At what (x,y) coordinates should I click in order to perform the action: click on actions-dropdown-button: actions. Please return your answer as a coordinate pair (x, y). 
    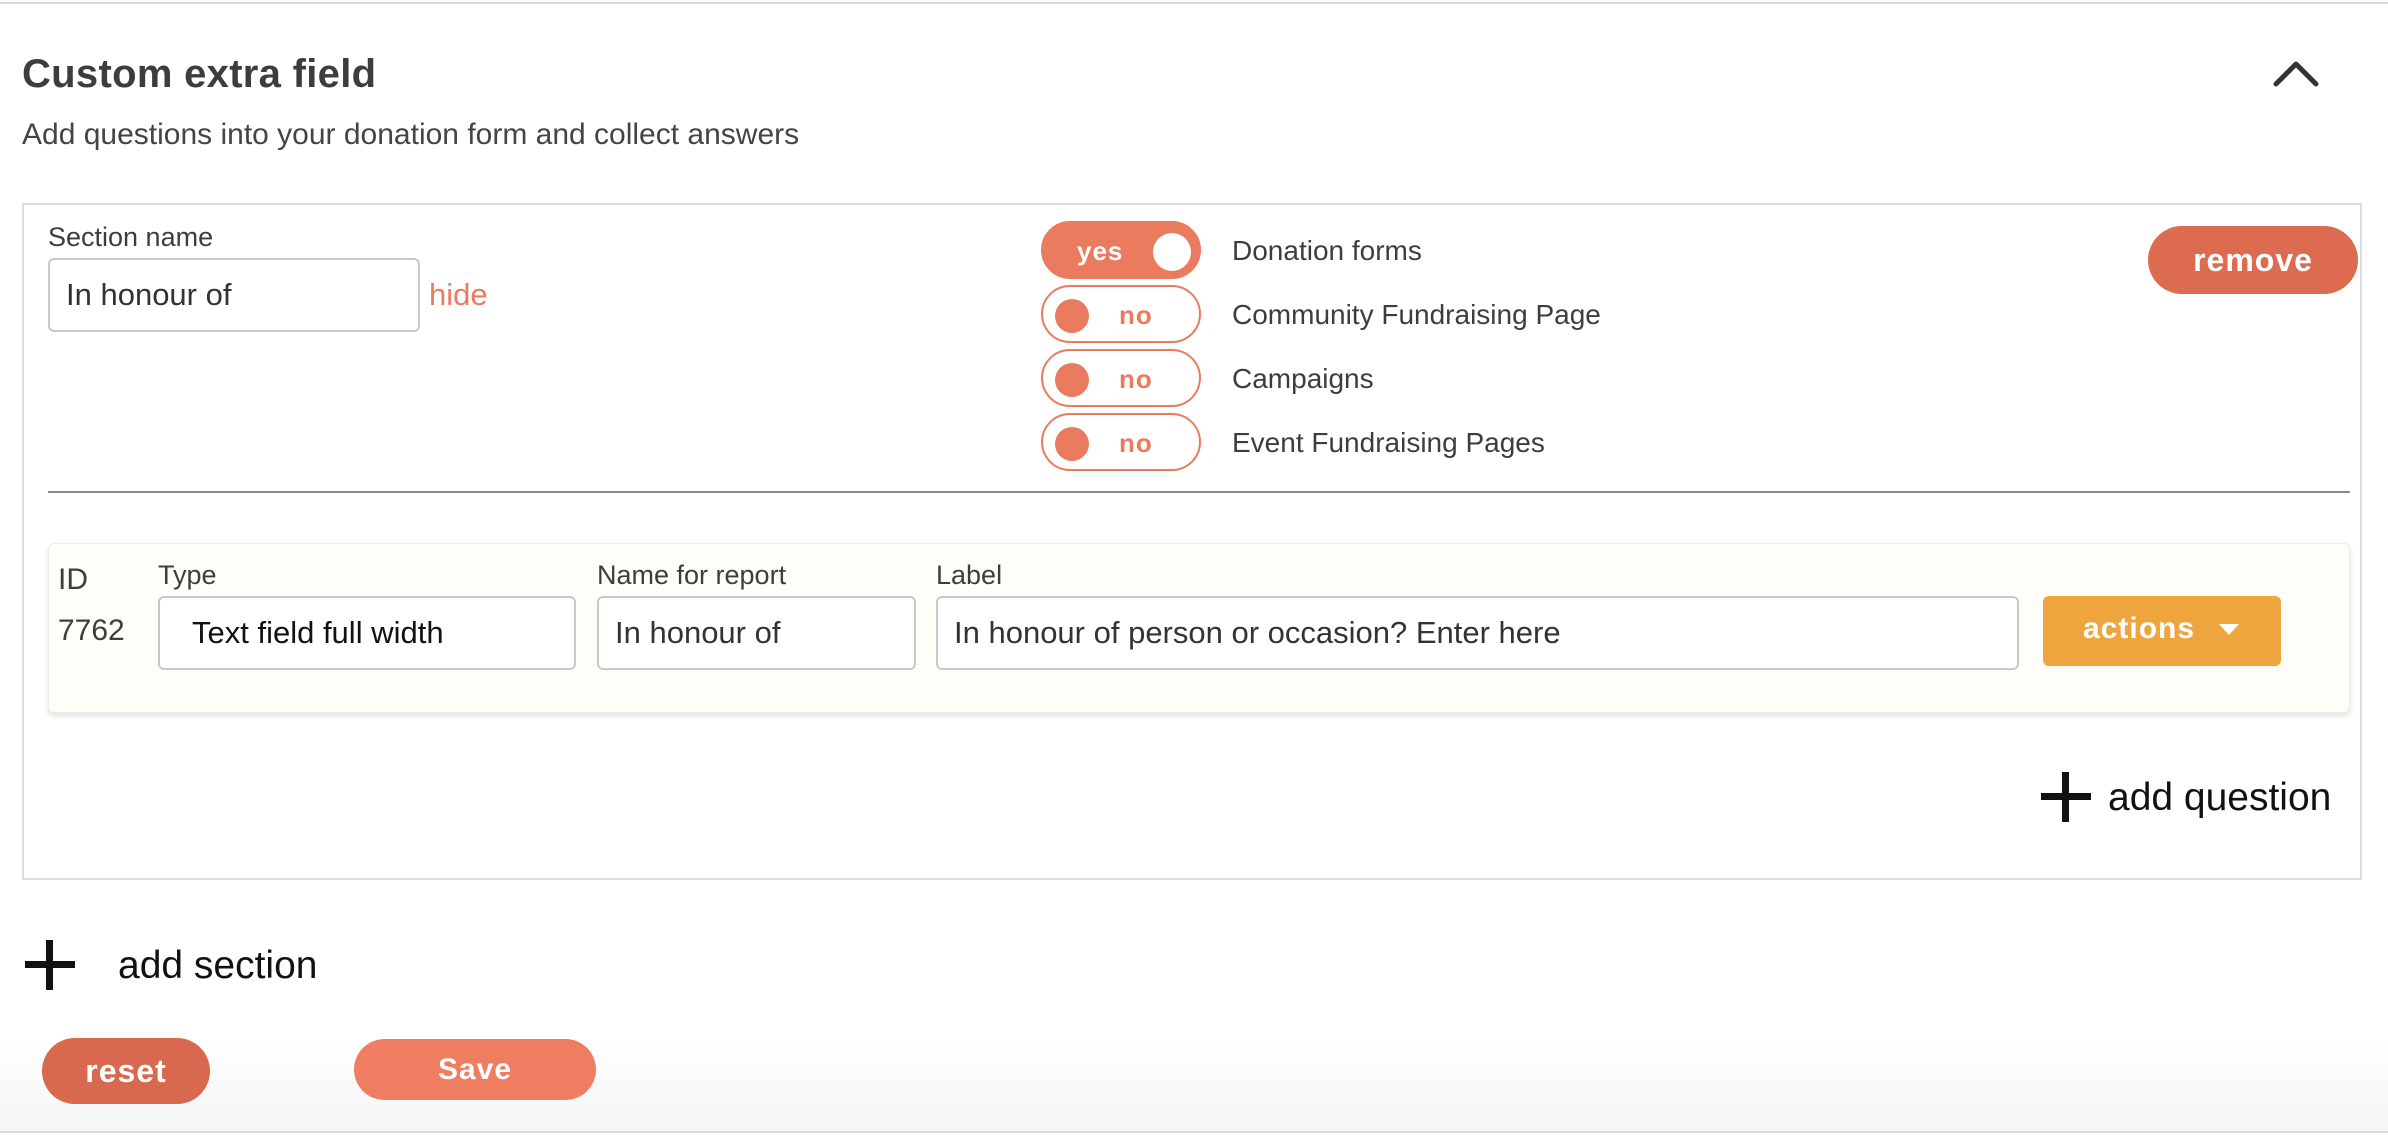
    Looking at the image, I should click on (2162, 631).